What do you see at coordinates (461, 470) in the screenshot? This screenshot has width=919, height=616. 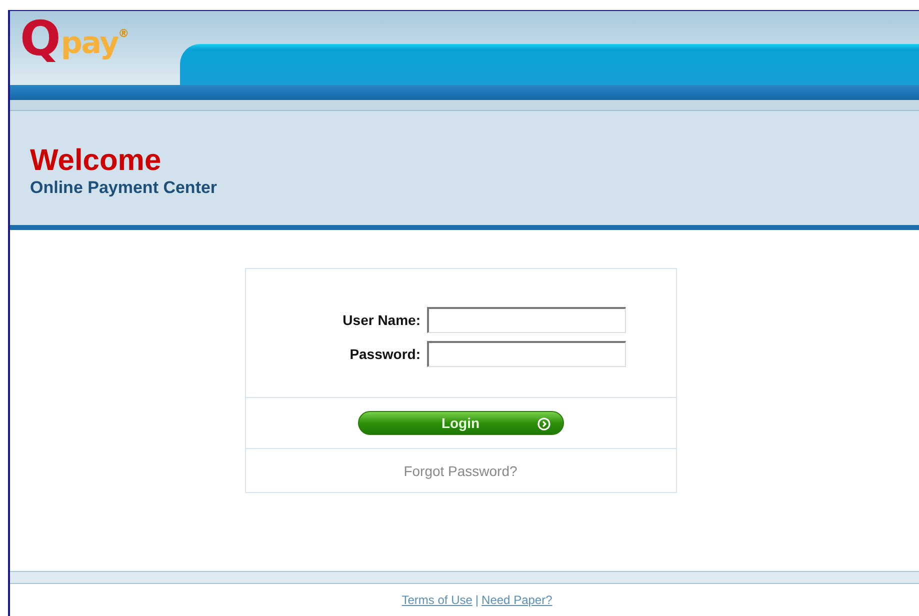 I see `forgot-password-link: Forgot Password?` at bounding box center [461, 470].